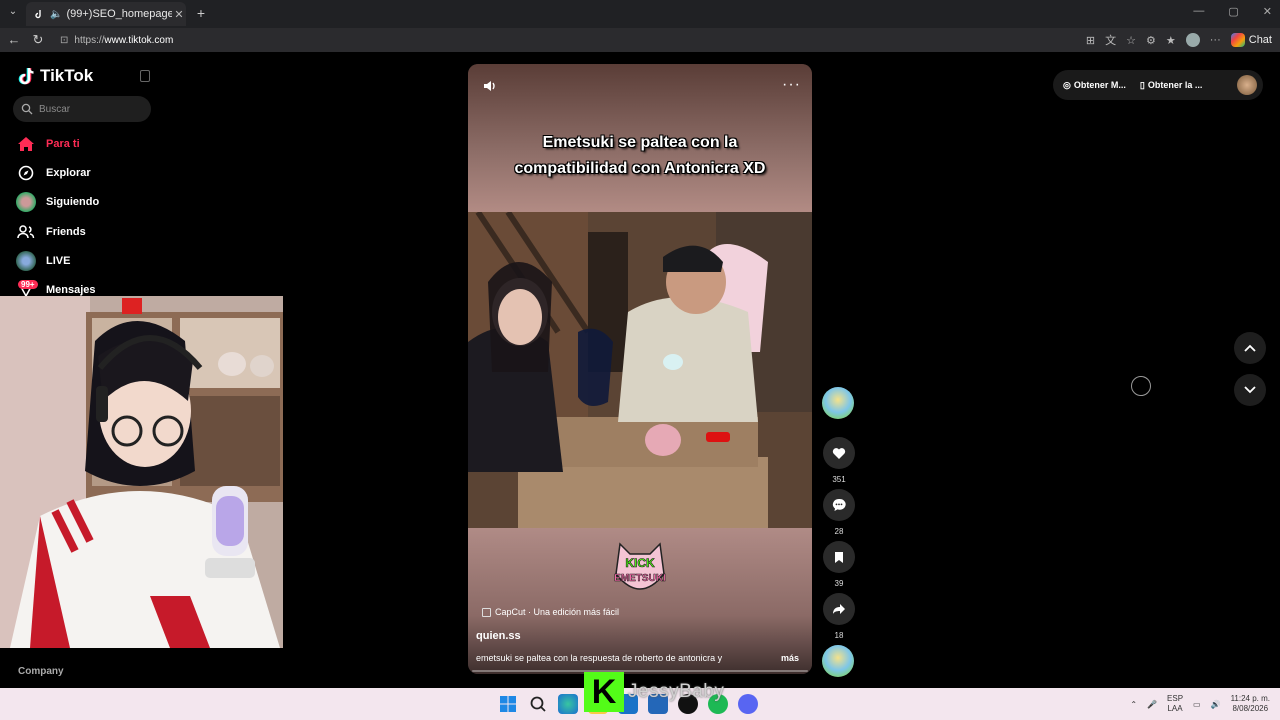 Image resolution: width=1280 pixels, height=720 pixels. What do you see at coordinates (1197, 704) in the screenshot?
I see `network-icon: ▭` at bounding box center [1197, 704].